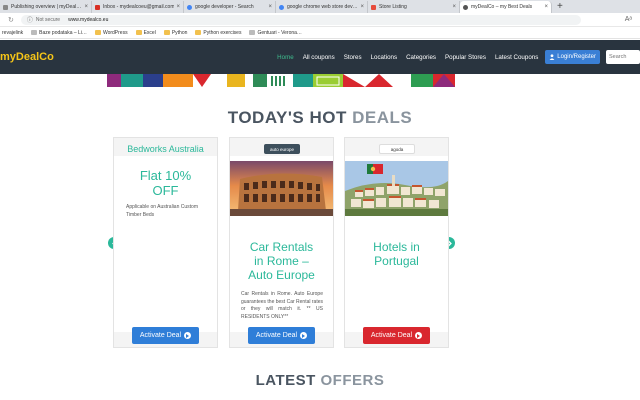 This screenshot has width=640, height=400. Describe the element at coordinates (179, 32) in the screenshot. I see `bookmark-label: Python` at that location.